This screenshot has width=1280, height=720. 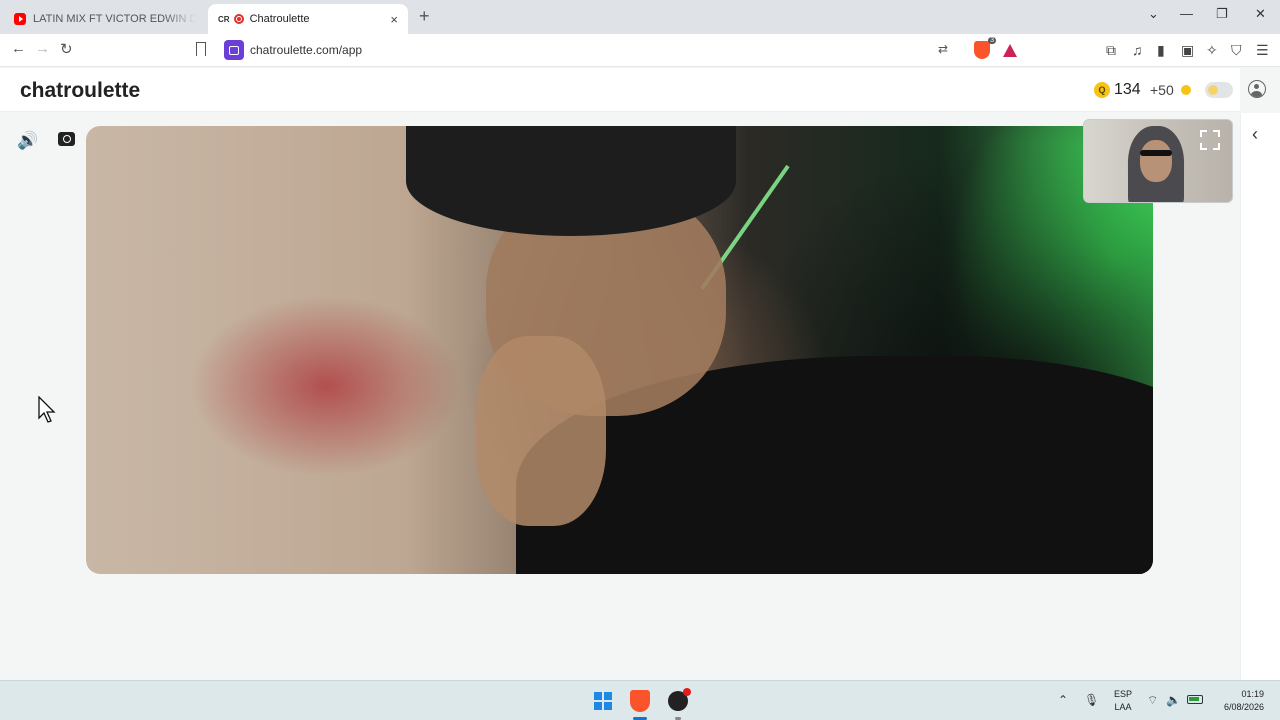 What do you see at coordinates (603, 701) in the screenshot?
I see `windows-start-icon` at bounding box center [603, 701].